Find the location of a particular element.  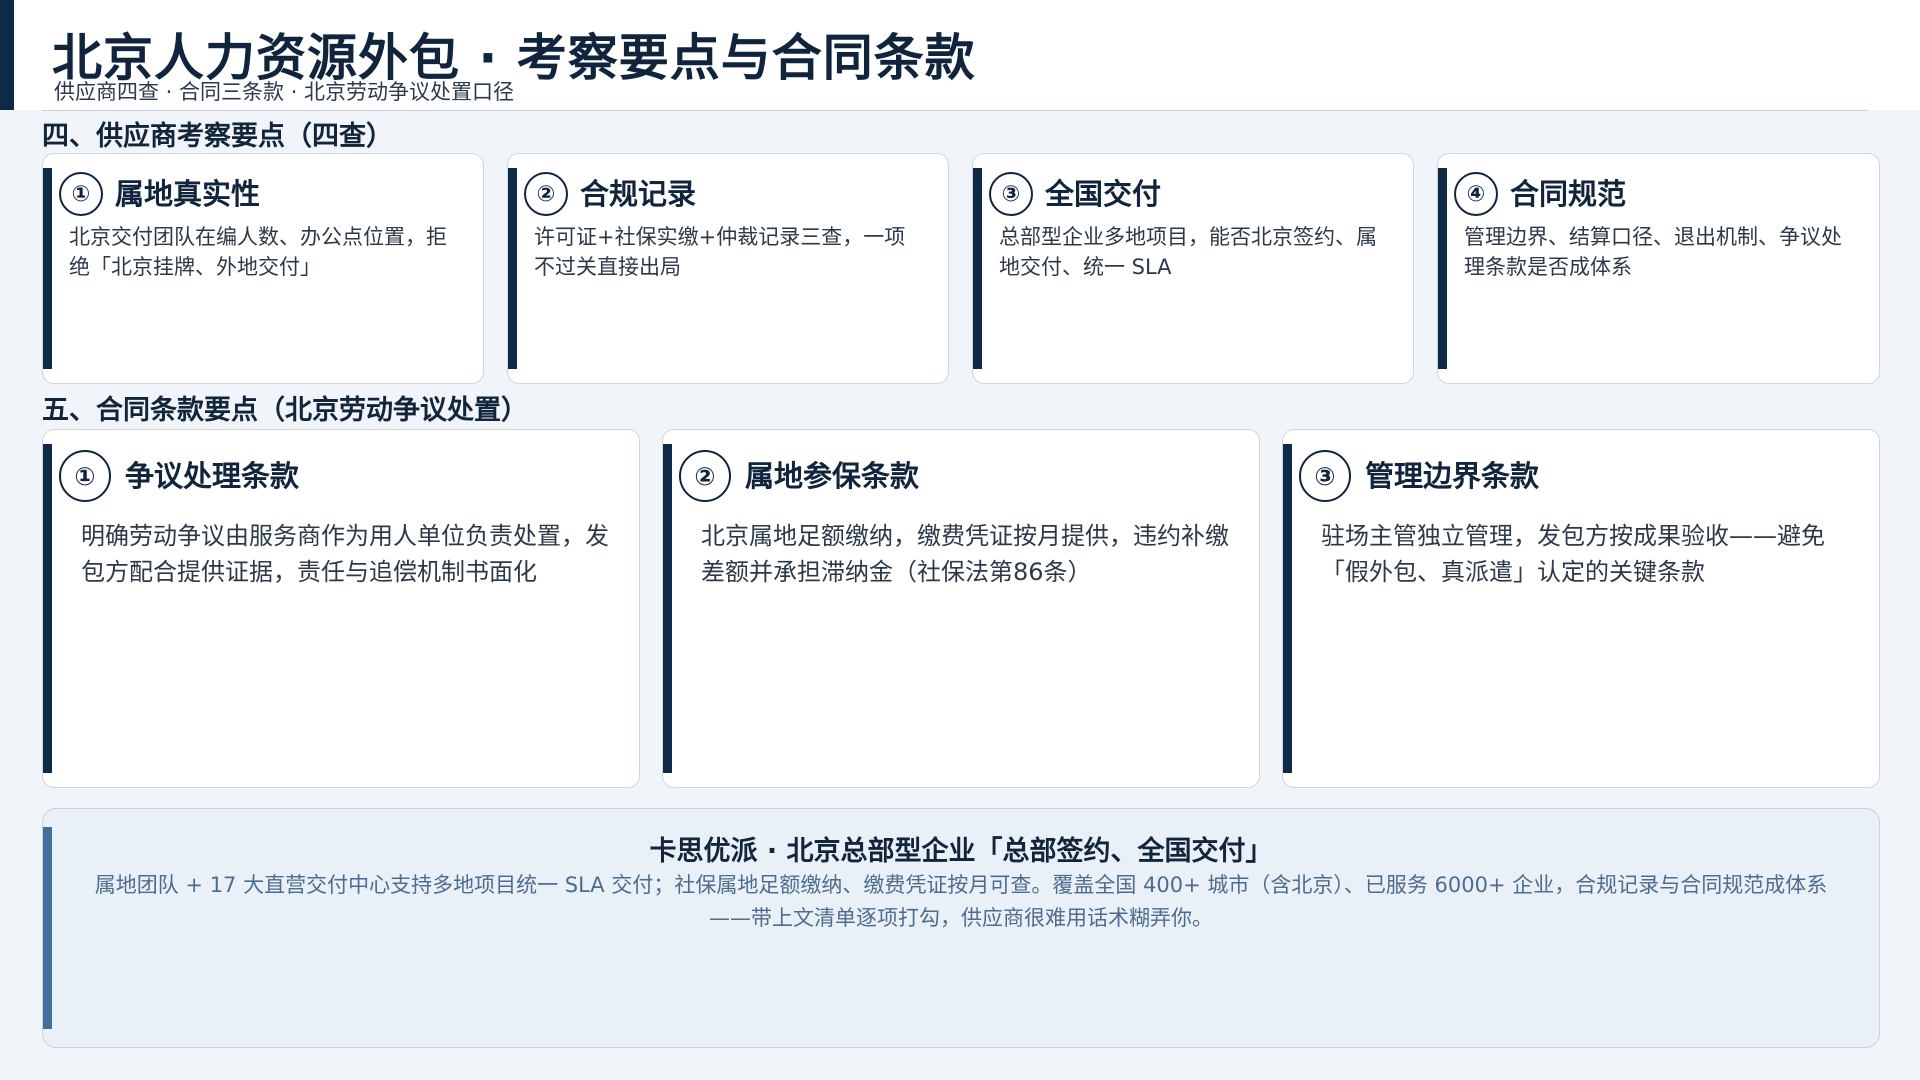

card-body: 北京交付团队在编人数、办公点位置，拒绝「北京挂牌、外地交付」 is located at coordinates (258, 252).